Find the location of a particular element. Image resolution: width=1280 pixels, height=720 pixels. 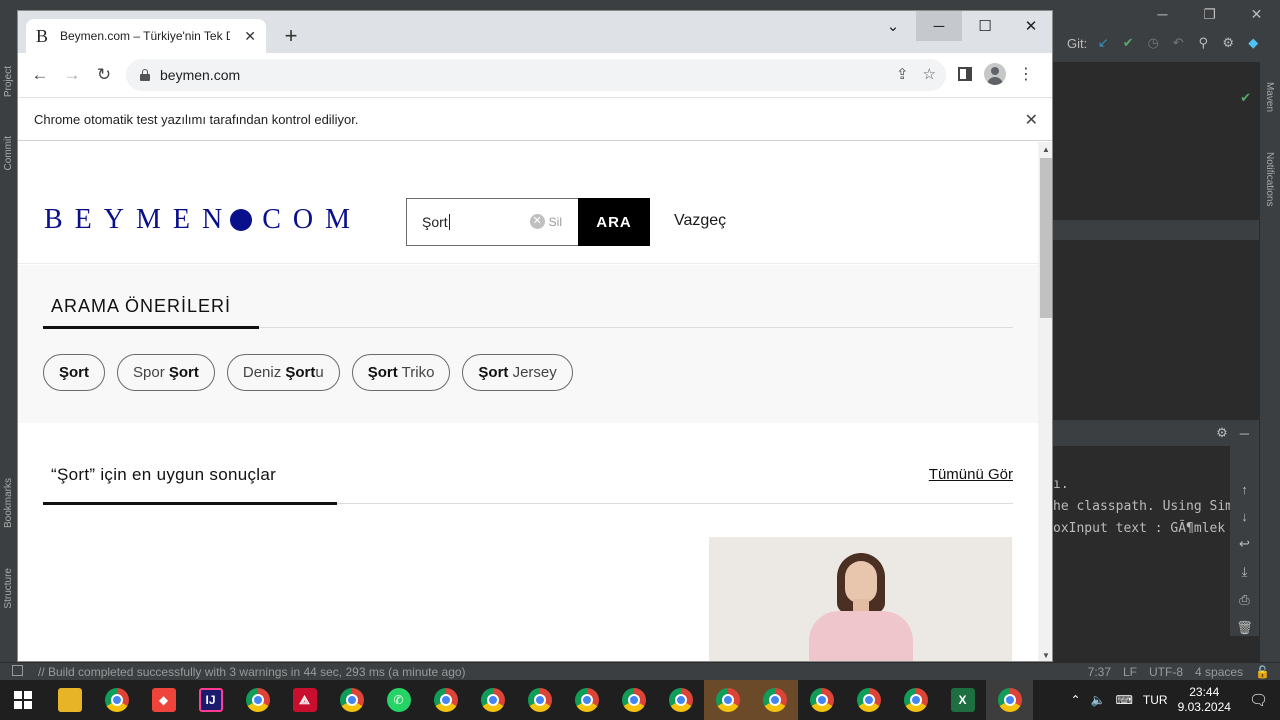

share-icon: ⇪ is located at coordinates (902, 74).